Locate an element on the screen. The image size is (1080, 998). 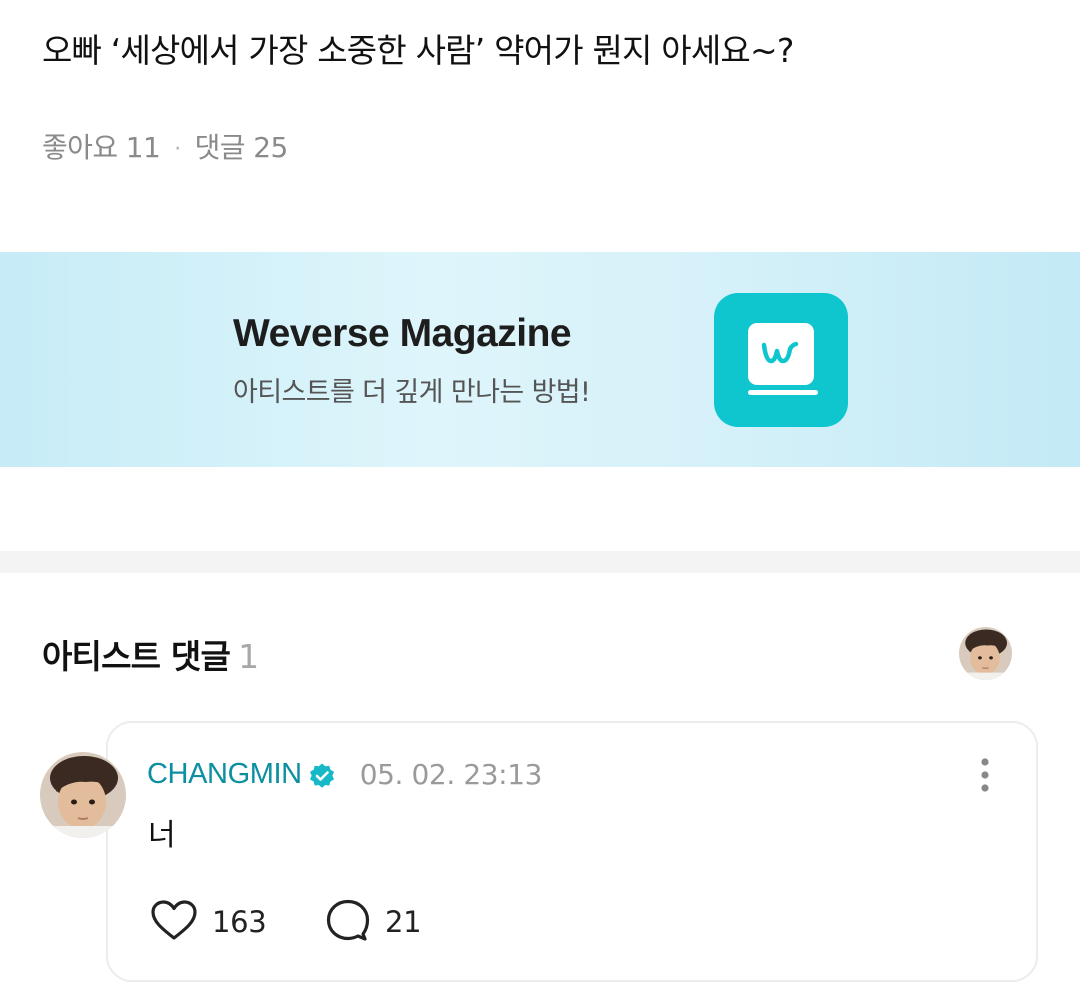
post-title: 오빠 ‘세상에서 가장 소중한 사람’ 약어가 뭔지 아세요~? is located at coordinates (418, 50).